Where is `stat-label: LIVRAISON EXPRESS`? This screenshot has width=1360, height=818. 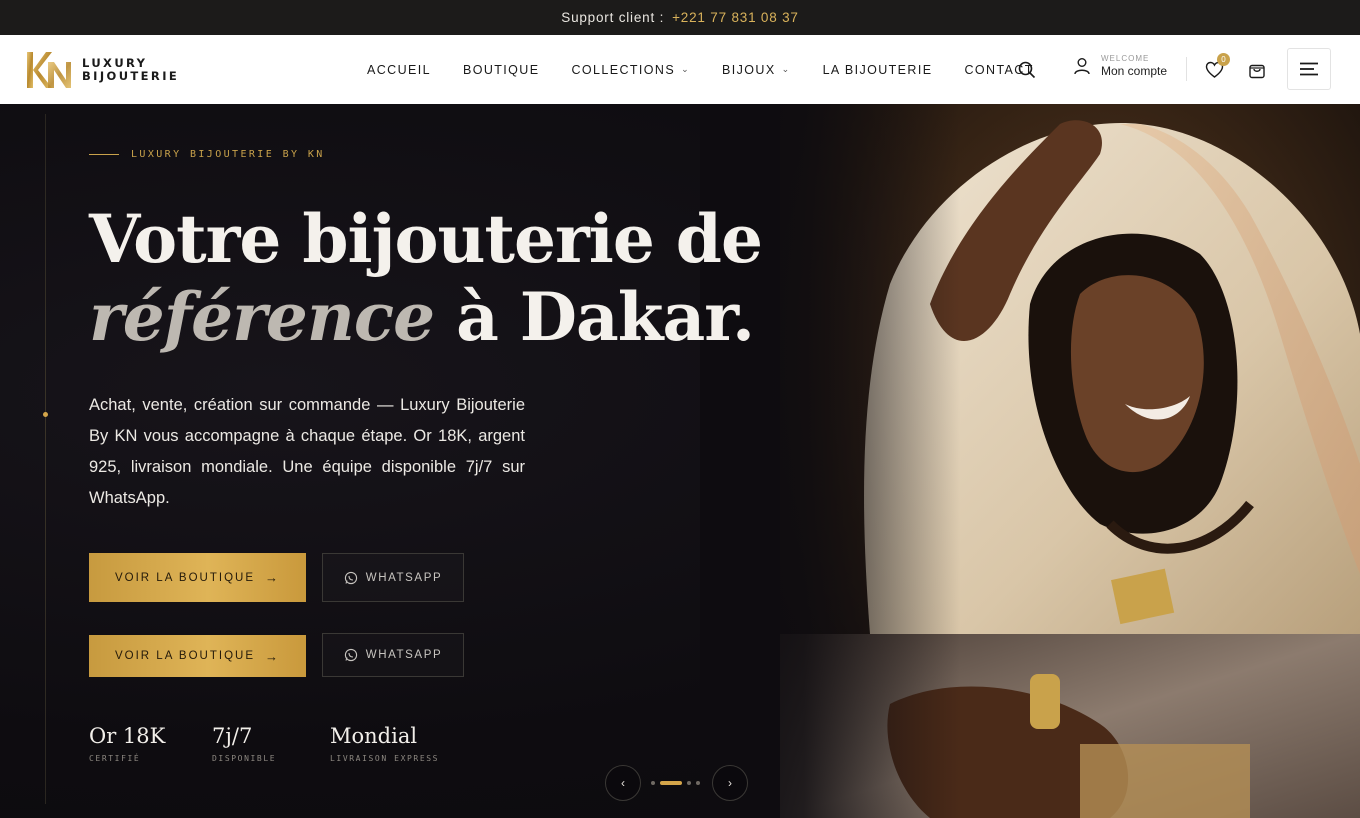 stat-label: LIVRAISON EXPRESS is located at coordinates (385, 758).